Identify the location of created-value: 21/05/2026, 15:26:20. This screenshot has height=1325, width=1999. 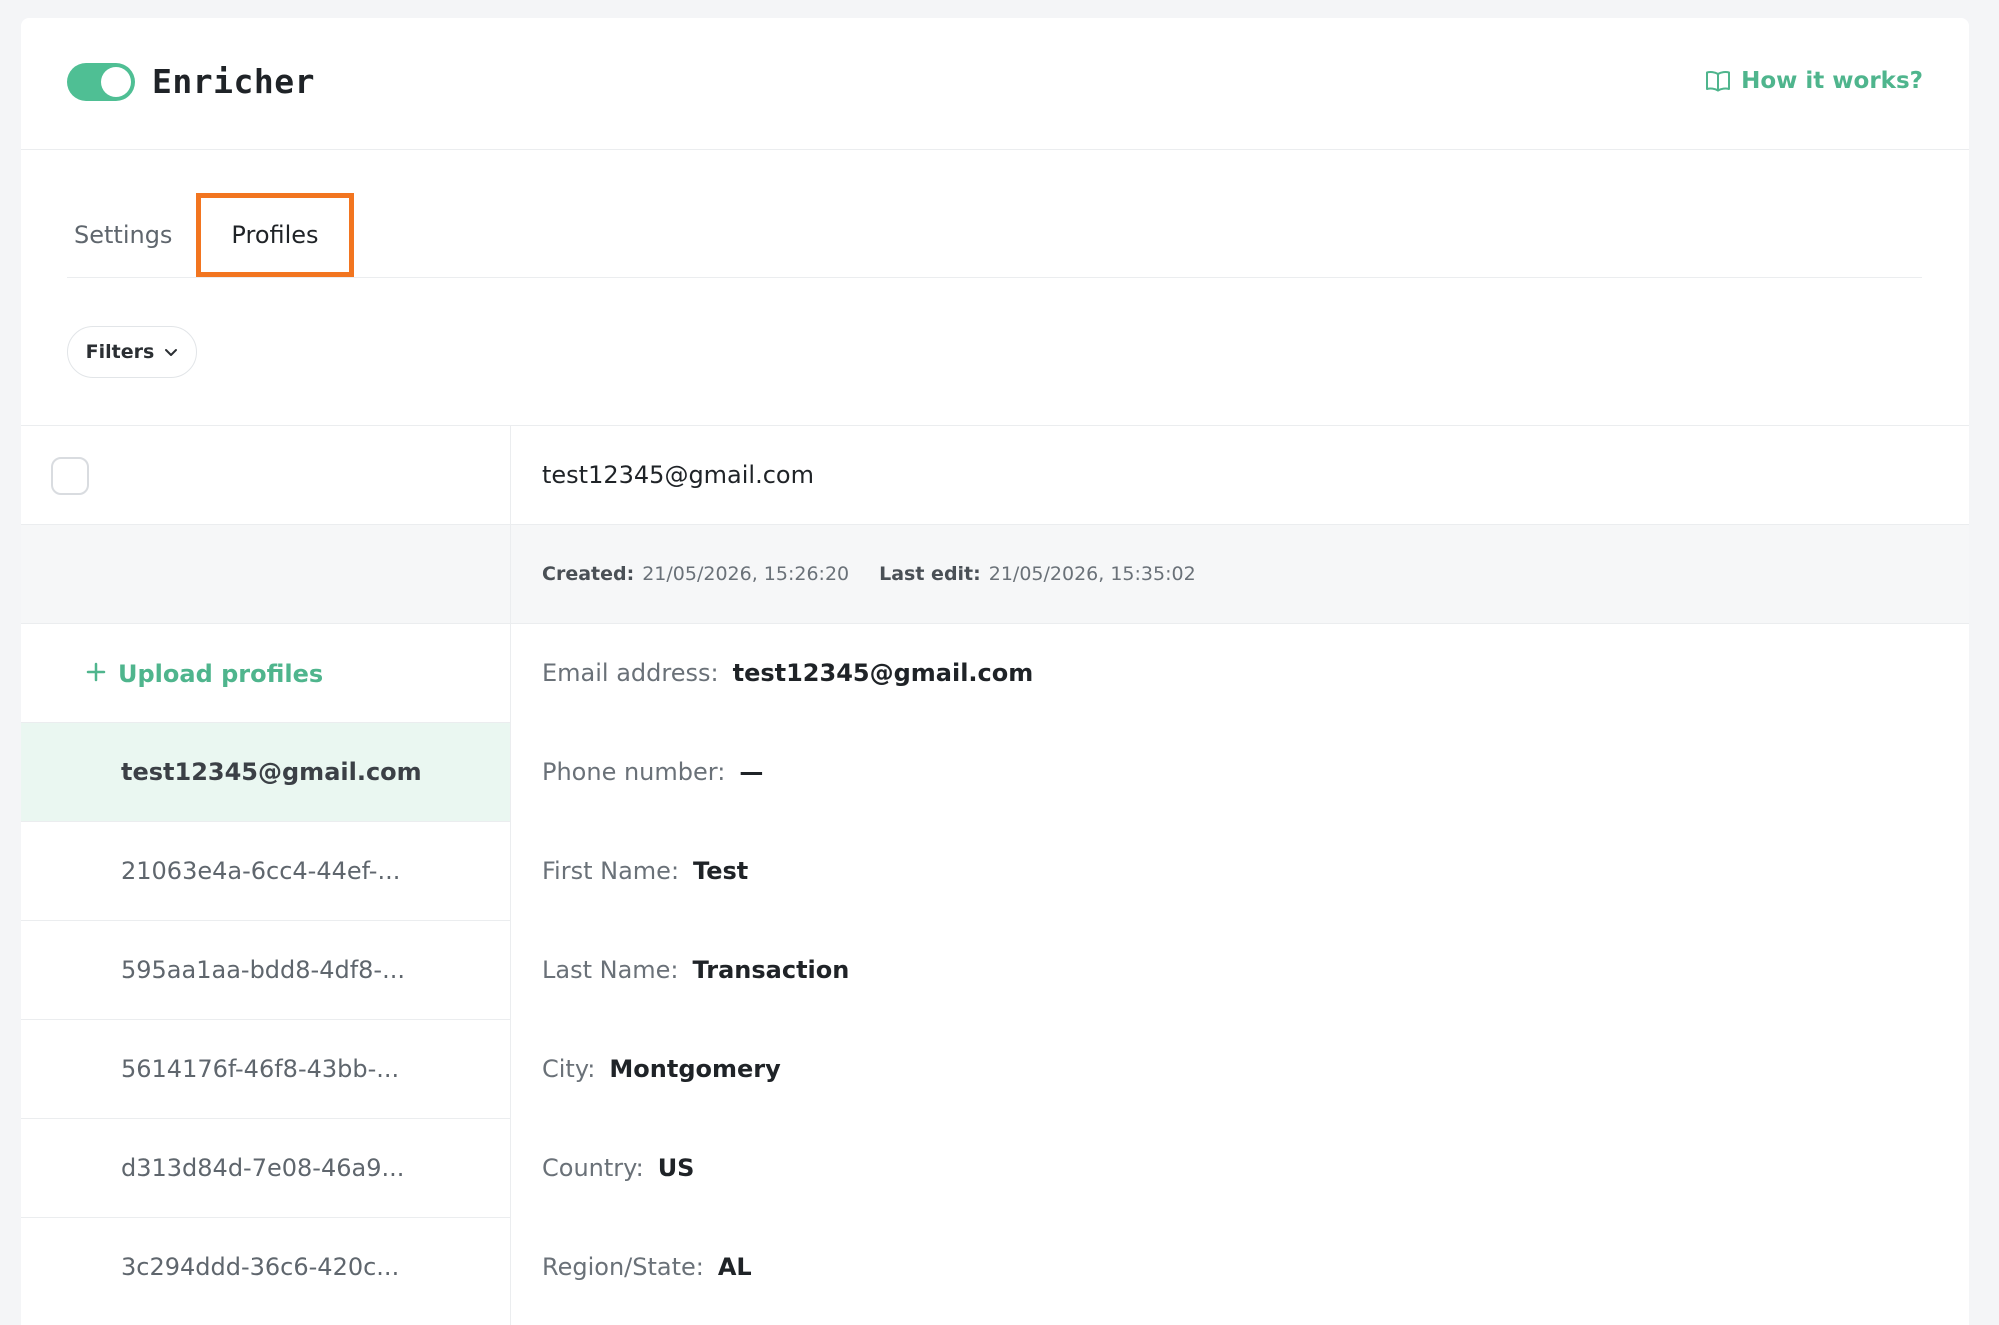
(746, 574).